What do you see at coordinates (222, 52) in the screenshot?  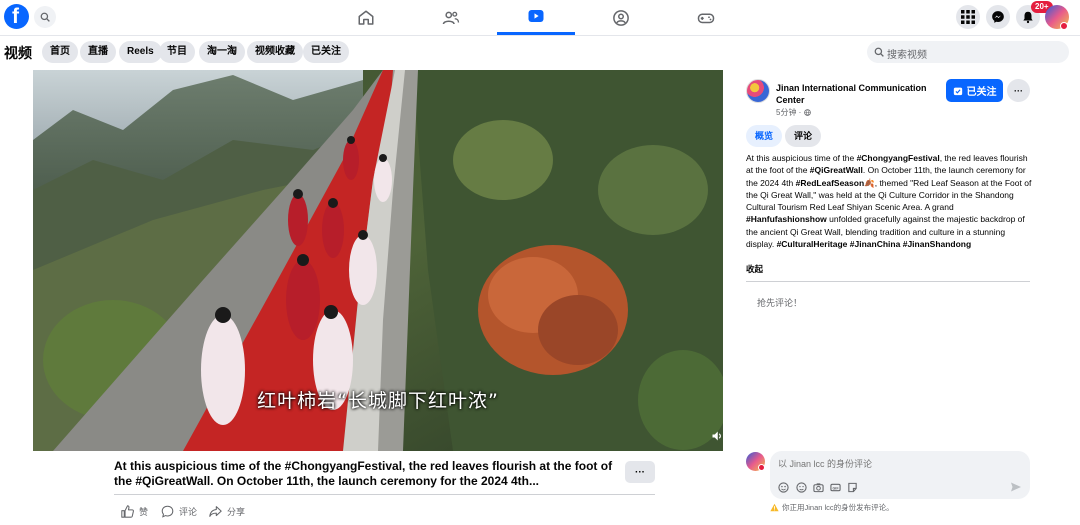 I see `chip-explore: 淘一淘` at bounding box center [222, 52].